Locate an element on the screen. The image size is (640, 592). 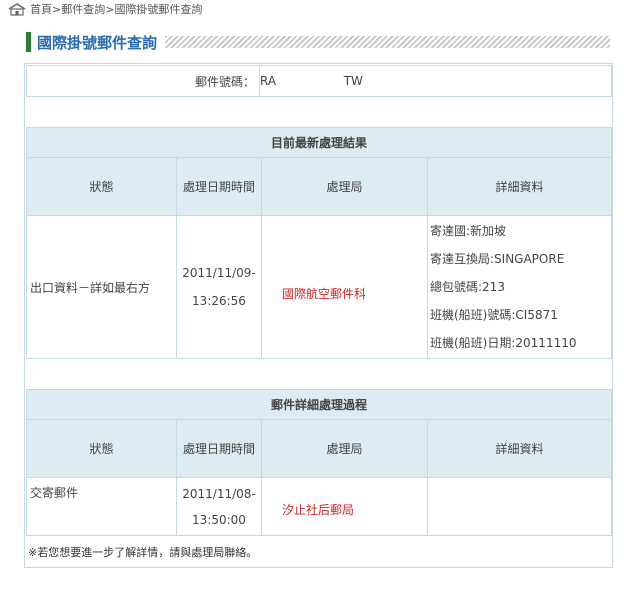
table-row: 交寄郵件 2011/11/08- 13:50:00 汐止社后郵局 is located at coordinates (319, 506).